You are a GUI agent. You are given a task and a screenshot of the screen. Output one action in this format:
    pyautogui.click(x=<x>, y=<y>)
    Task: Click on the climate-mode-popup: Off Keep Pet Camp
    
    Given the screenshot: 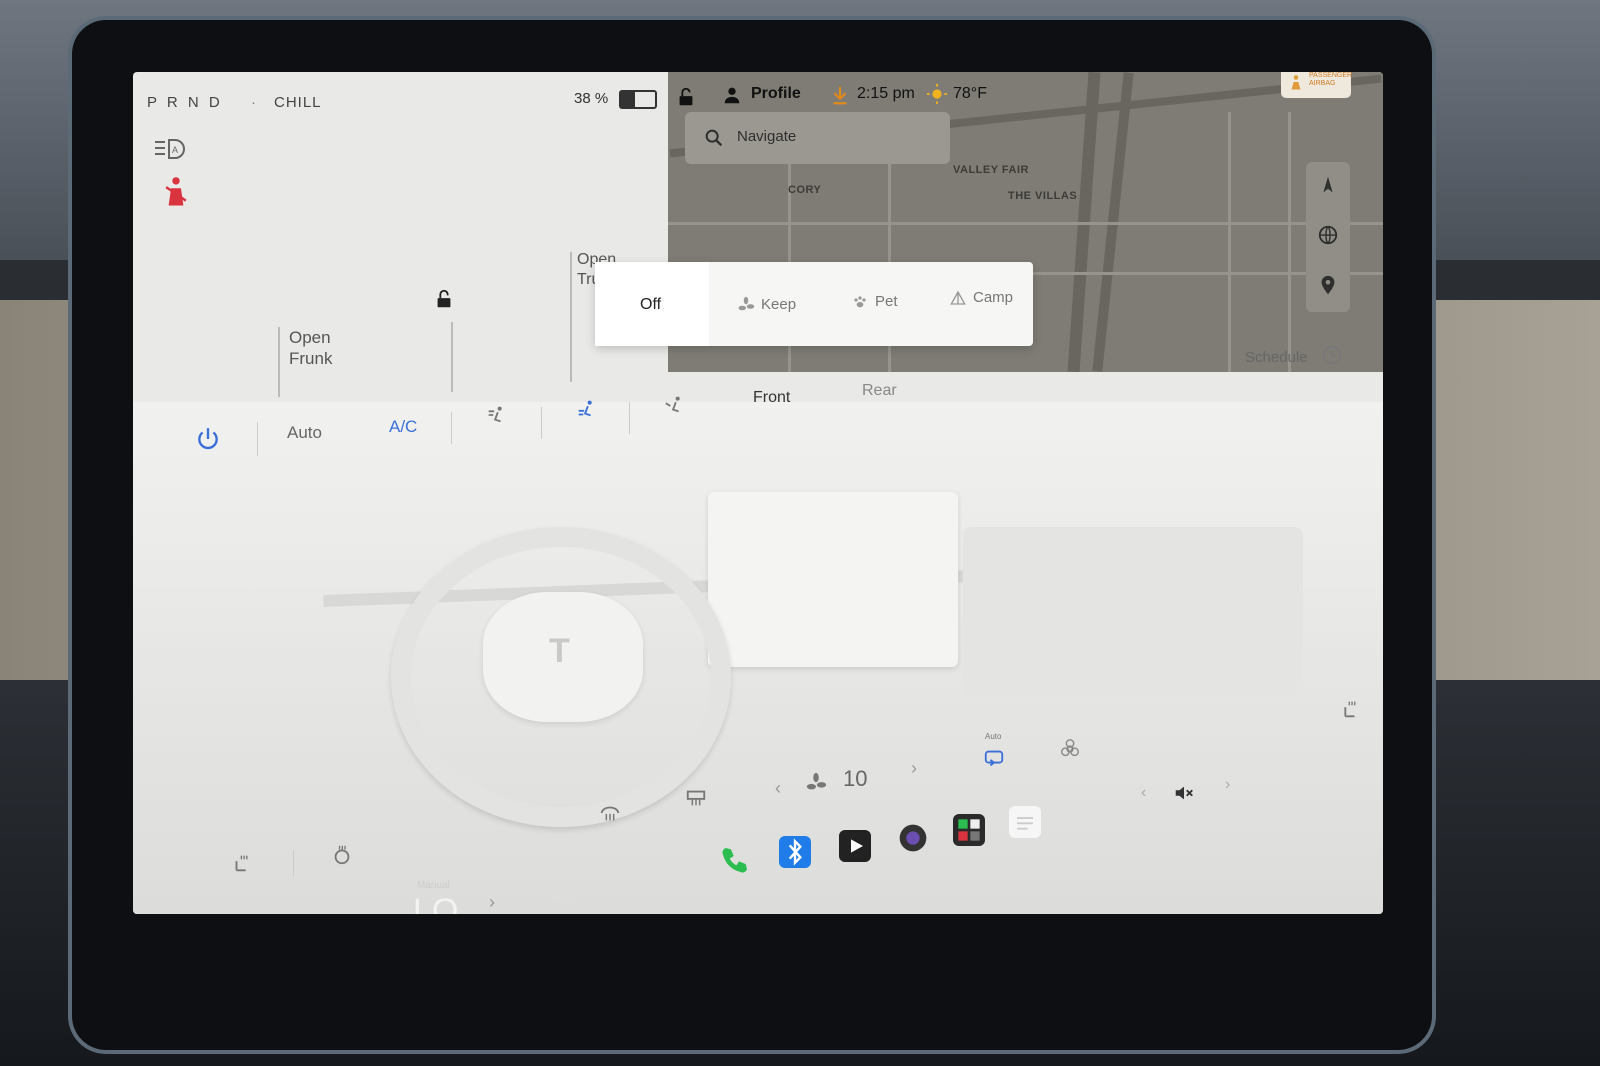 What is the action you would take?
    pyautogui.click(x=814, y=304)
    